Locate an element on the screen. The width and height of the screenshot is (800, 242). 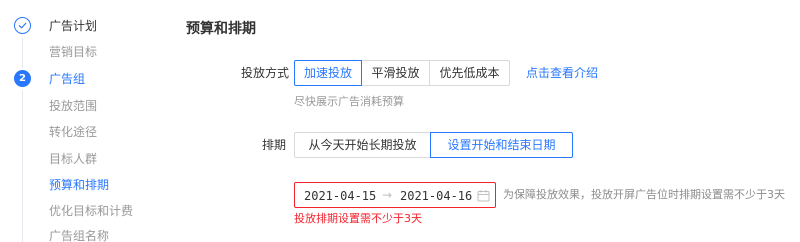
calendar-icon is located at coordinates (483, 195).